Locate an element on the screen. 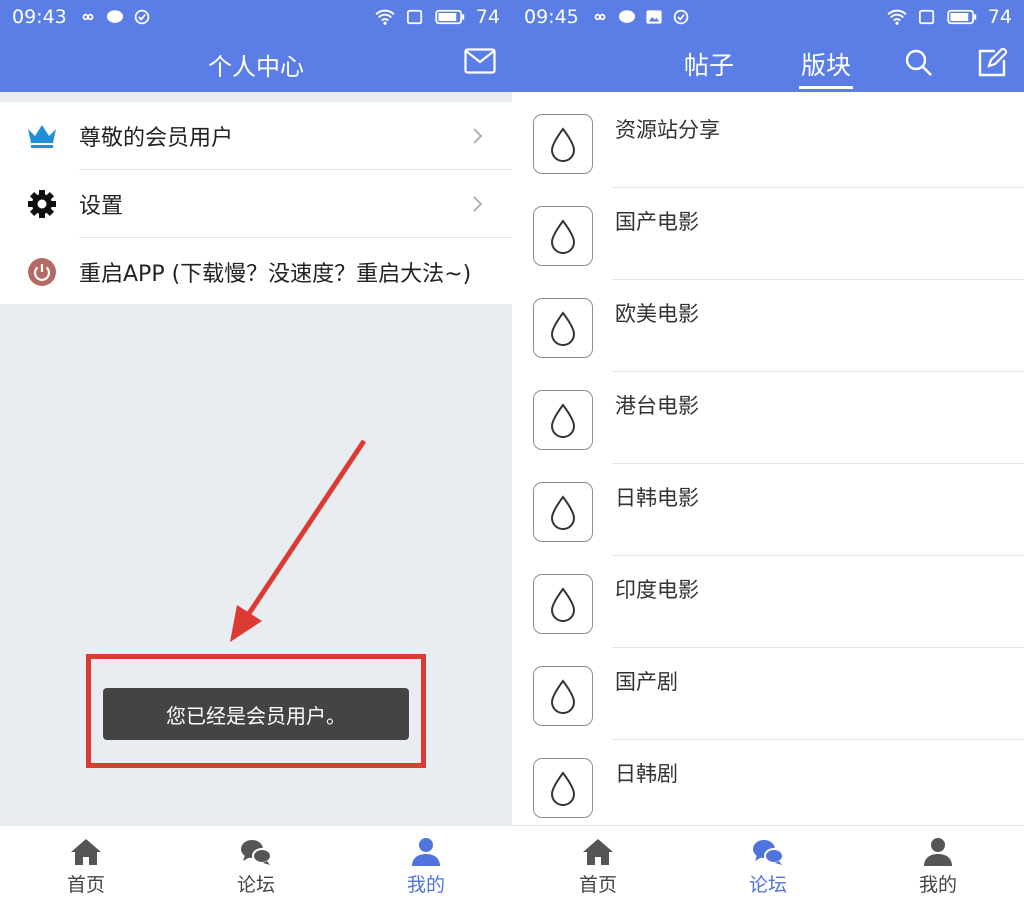  gallery-icon is located at coordinates (654, 17).